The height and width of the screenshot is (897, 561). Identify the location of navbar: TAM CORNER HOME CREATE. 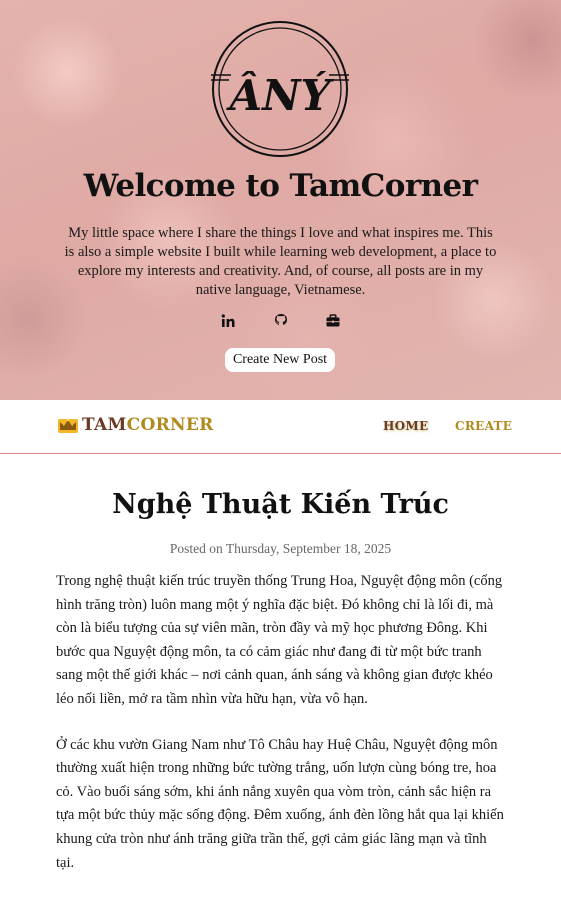
(280, 427).